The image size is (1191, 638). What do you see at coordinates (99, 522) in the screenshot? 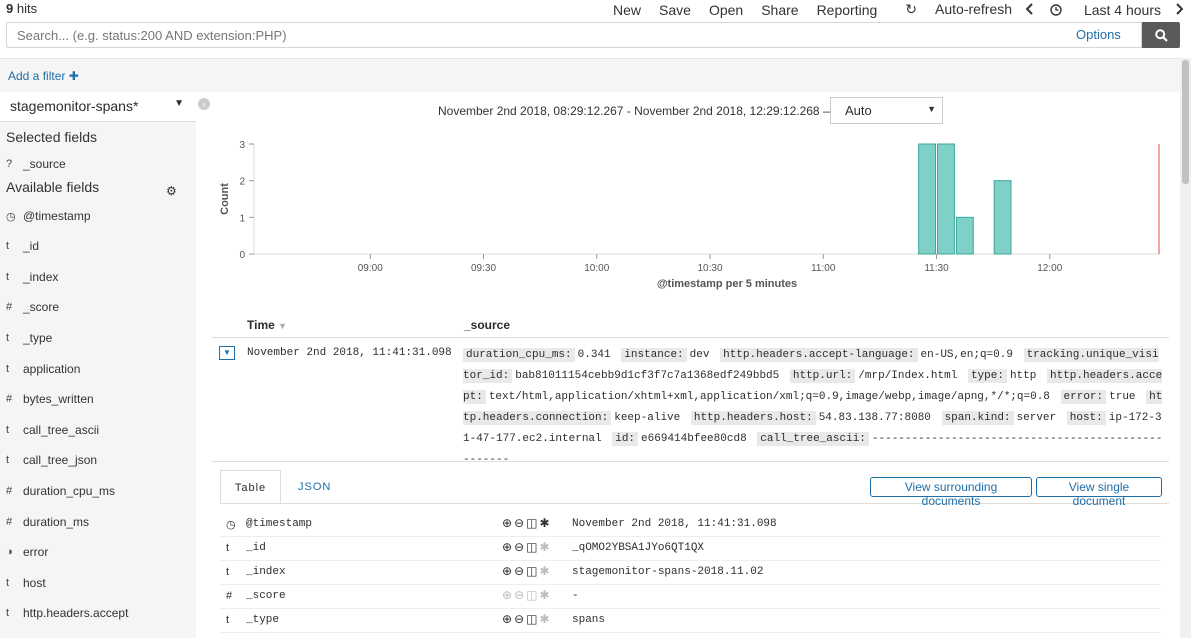
I see `field-item: # duration_ms` at bounding box center [99, 522].